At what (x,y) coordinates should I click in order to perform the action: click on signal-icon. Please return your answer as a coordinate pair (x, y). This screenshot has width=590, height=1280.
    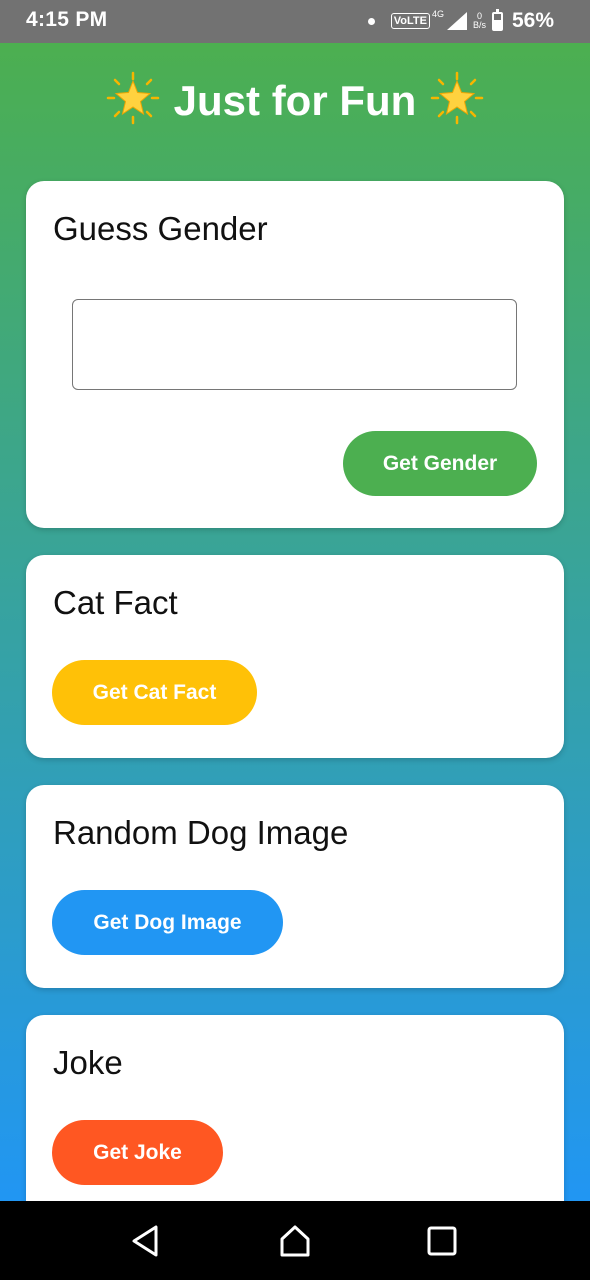
    Looking at the image, I should click on (456, 21).